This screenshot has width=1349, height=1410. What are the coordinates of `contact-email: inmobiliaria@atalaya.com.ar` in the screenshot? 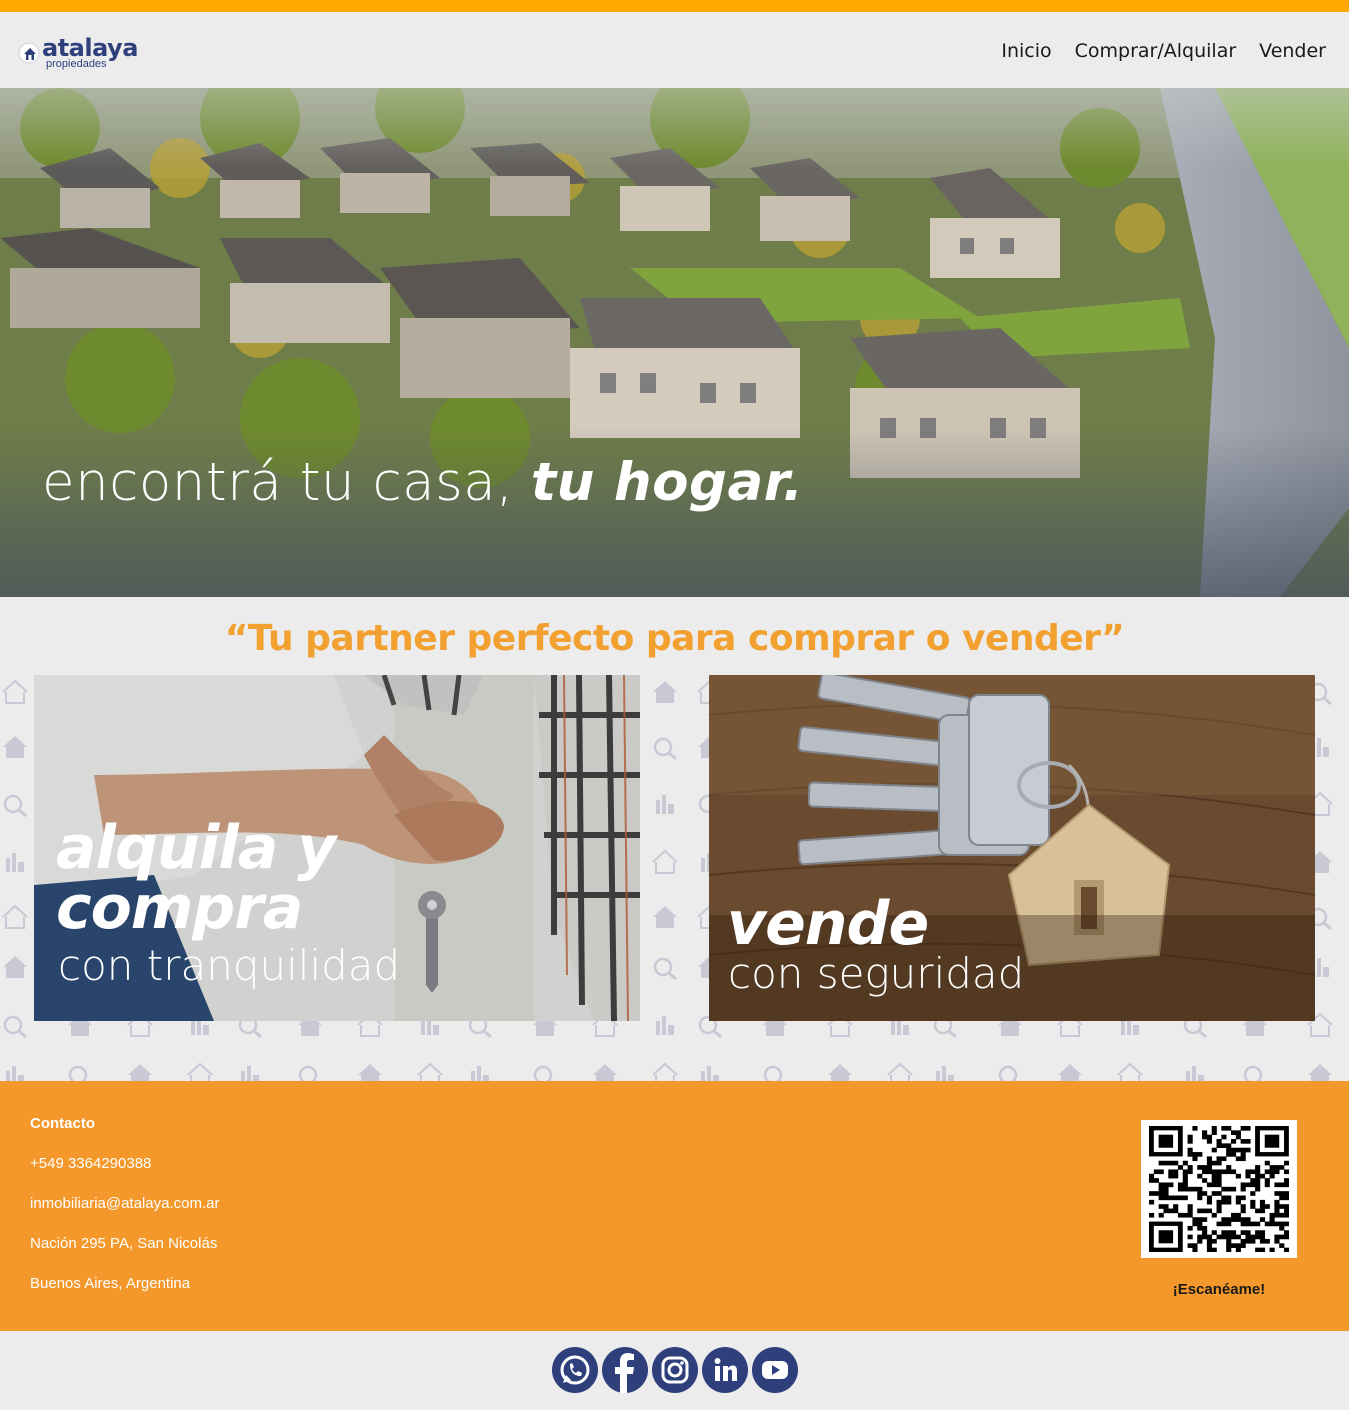 It's located at (124, 1203).